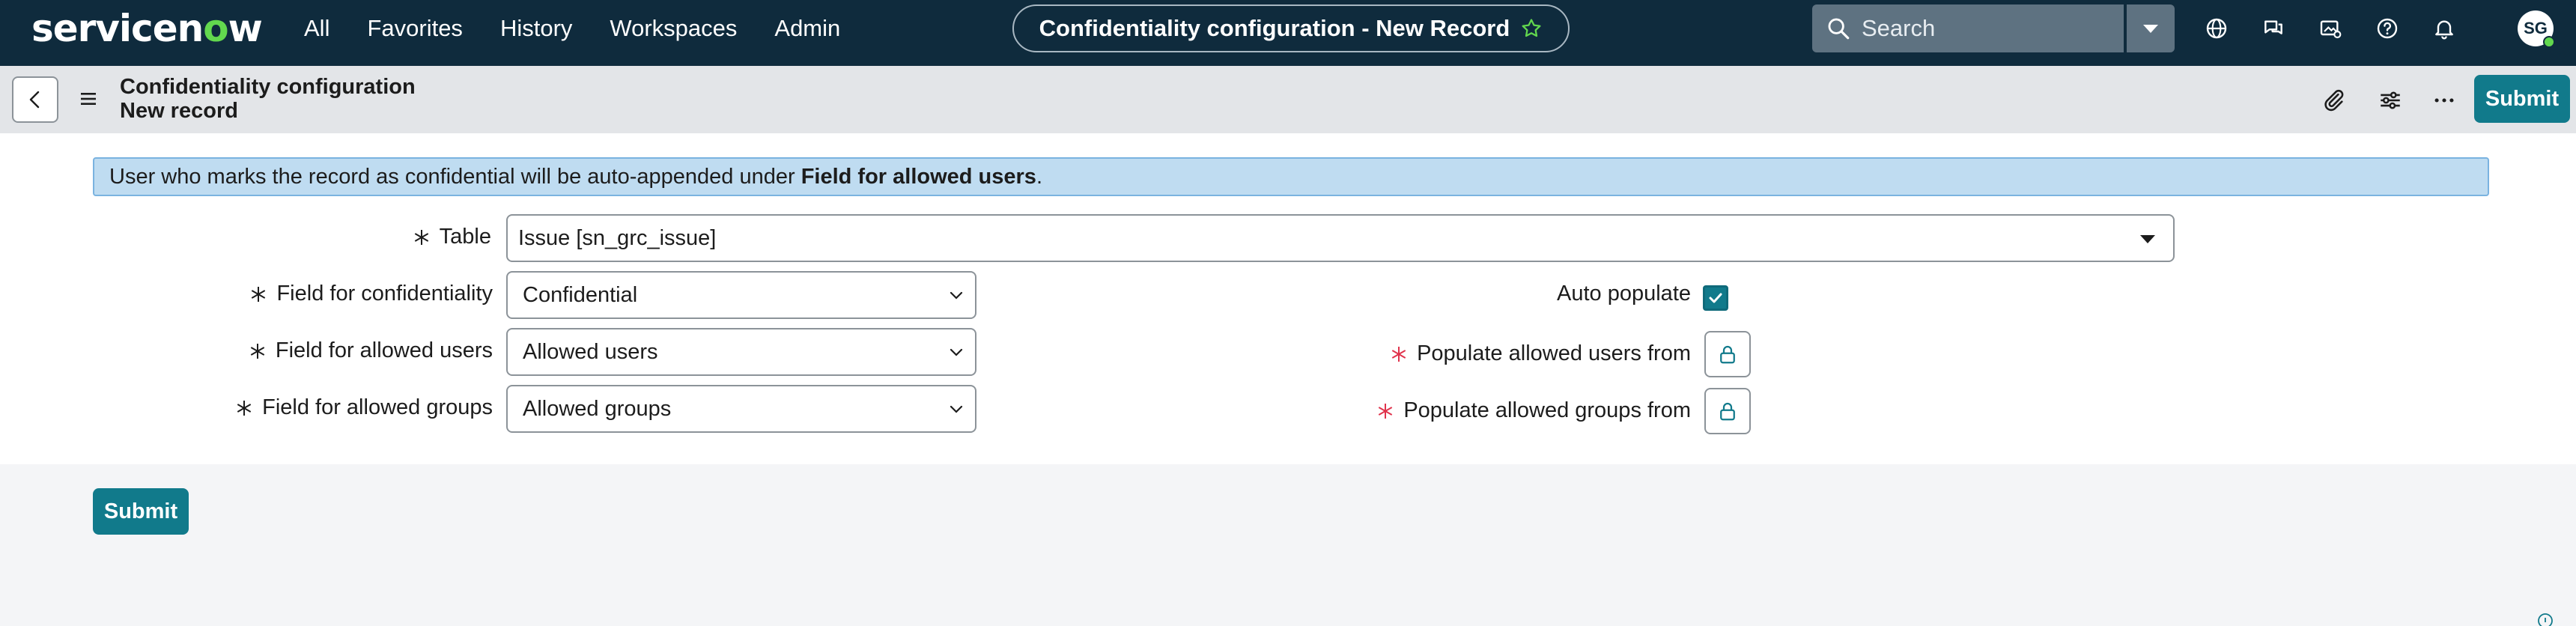 Image resolution: width=2576 pixels, height=626 pixels. Describe the element at coordinates (1547, 410) in the screenshot. I see `populate-groups-from-label-text: Populate allowed groups from` at that location.